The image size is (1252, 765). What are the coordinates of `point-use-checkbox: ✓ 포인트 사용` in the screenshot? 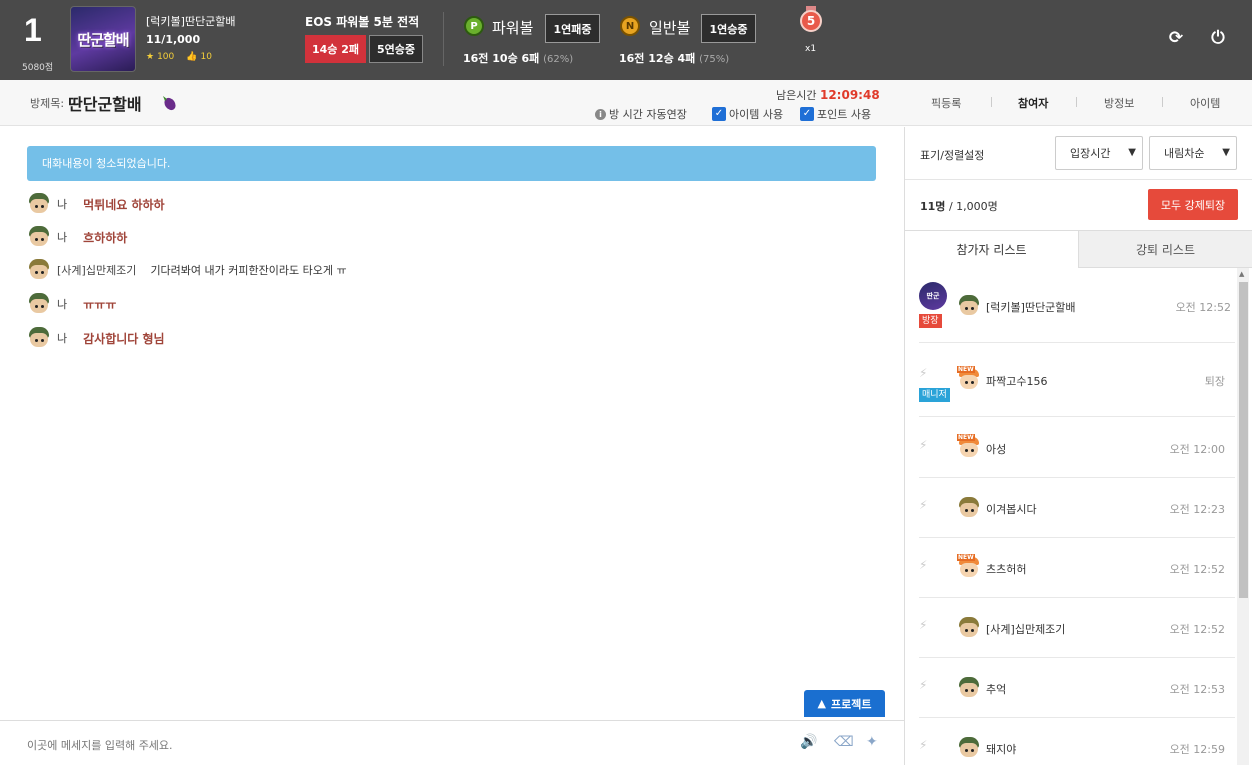 It's located at (835, 114).